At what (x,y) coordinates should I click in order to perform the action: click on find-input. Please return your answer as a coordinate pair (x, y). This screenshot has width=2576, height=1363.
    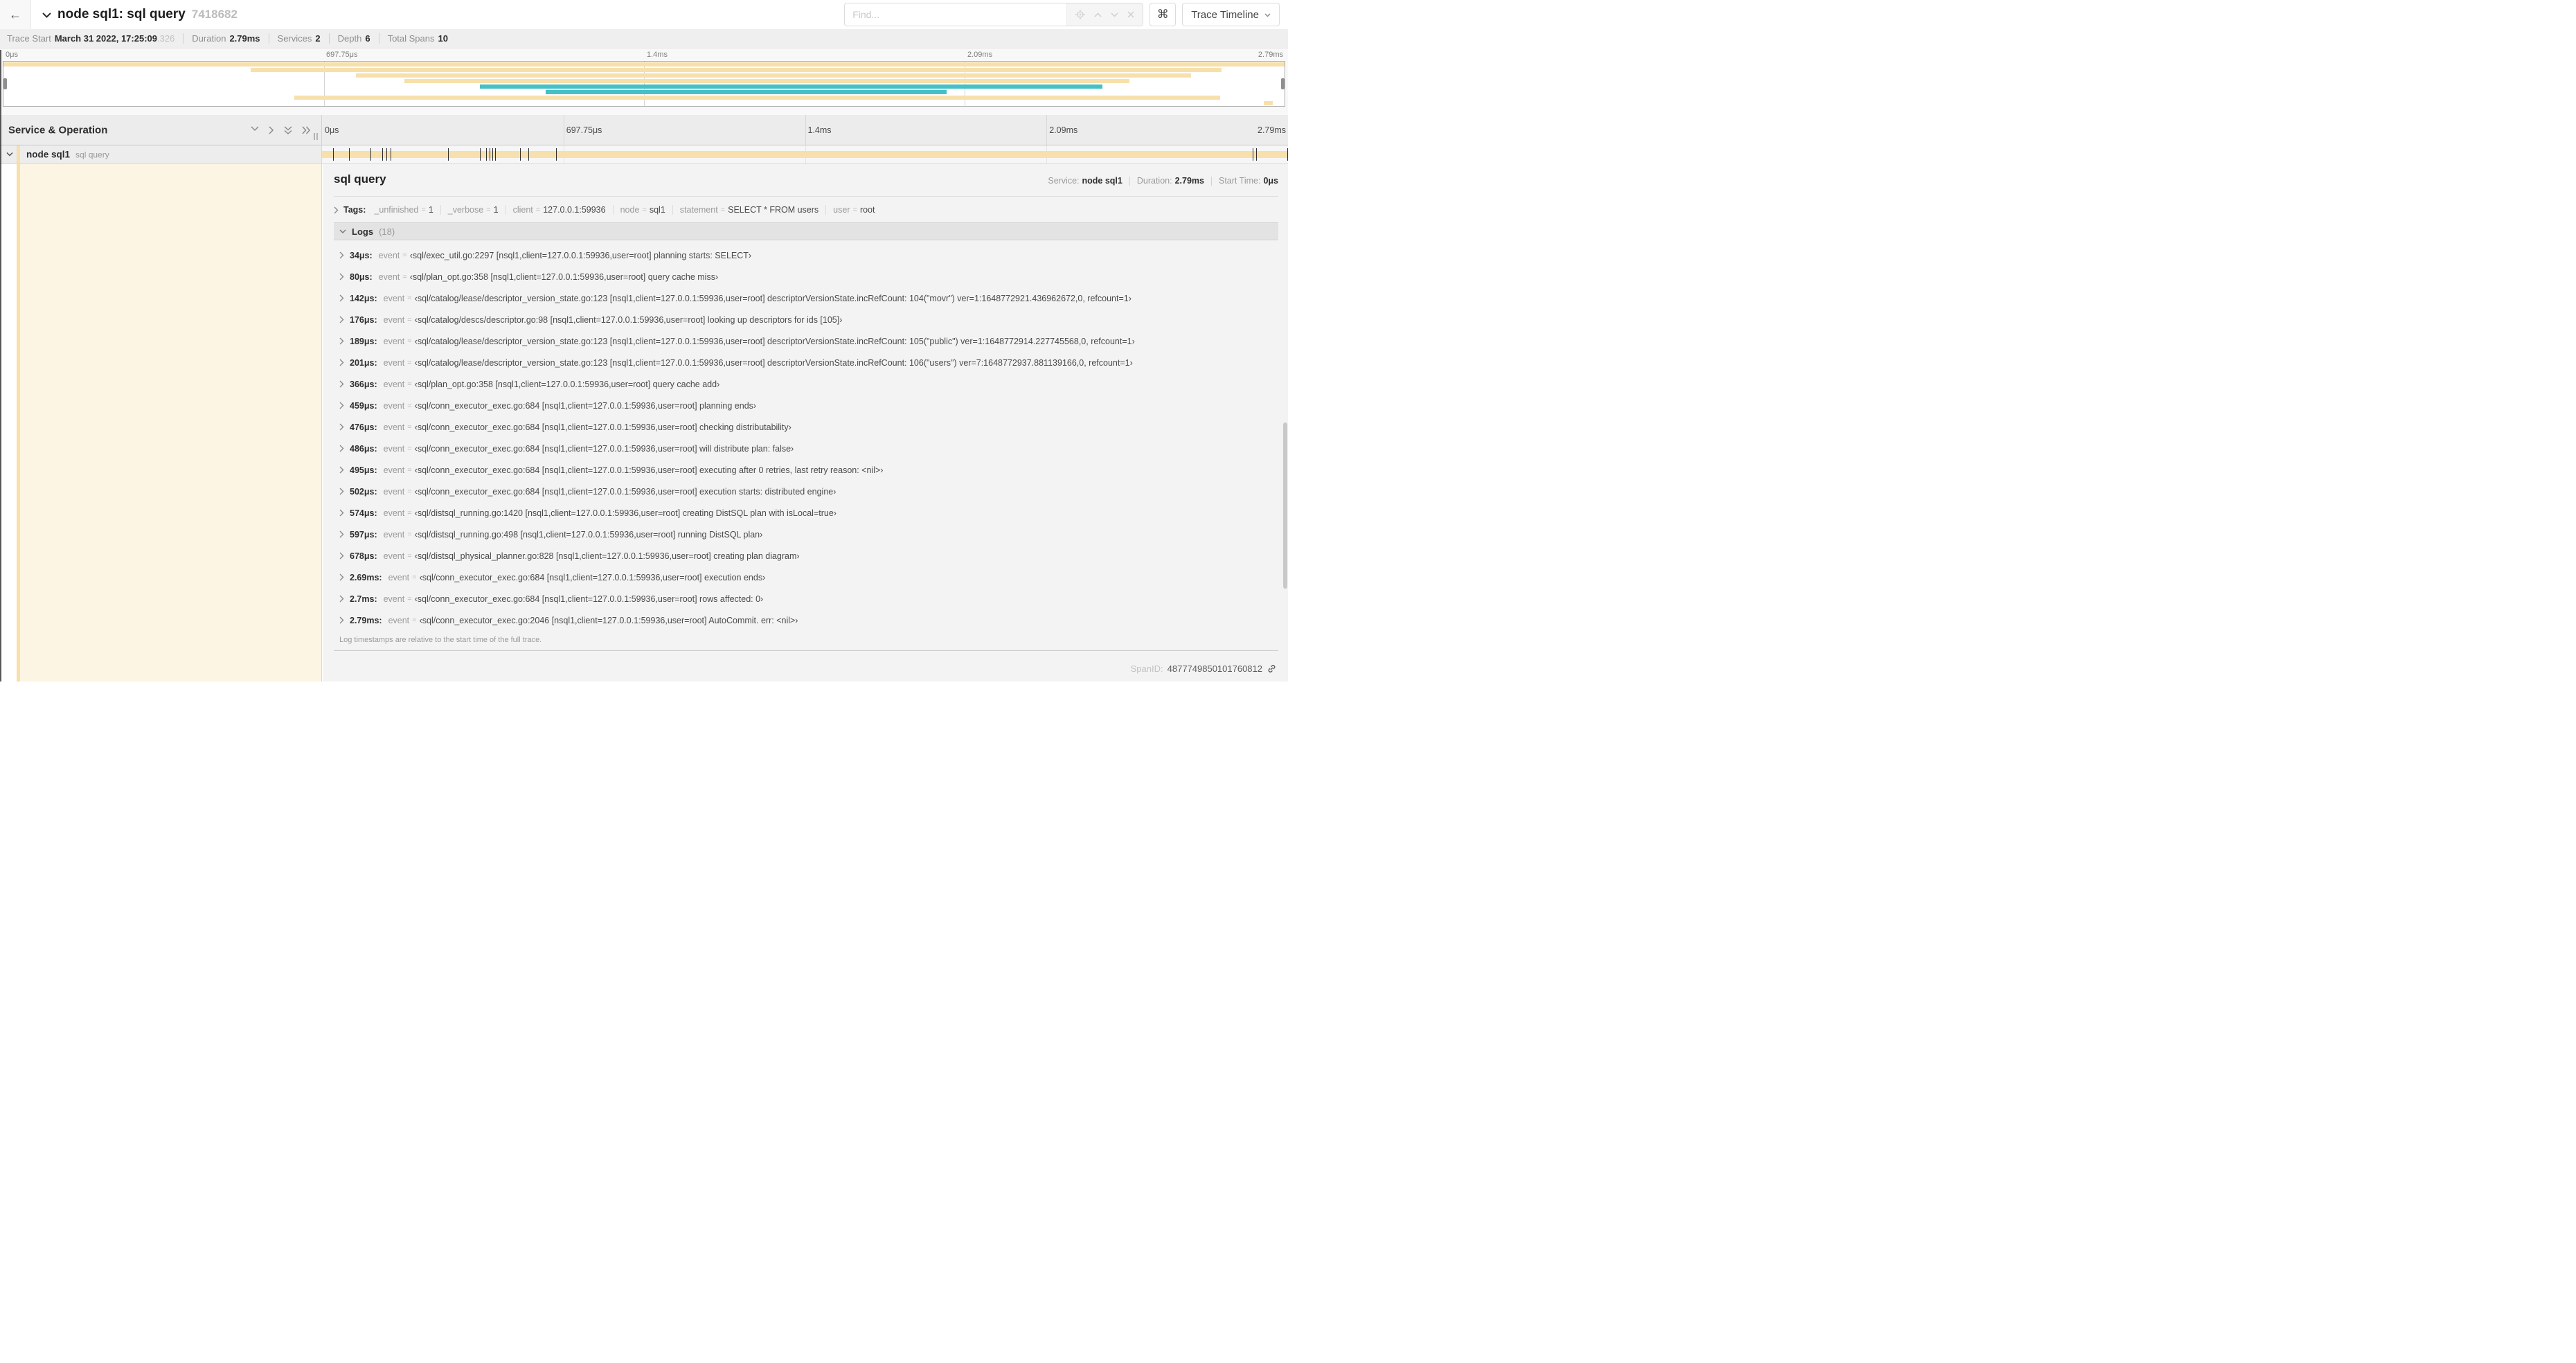
    Looking at the image, I should click on (956, 15).